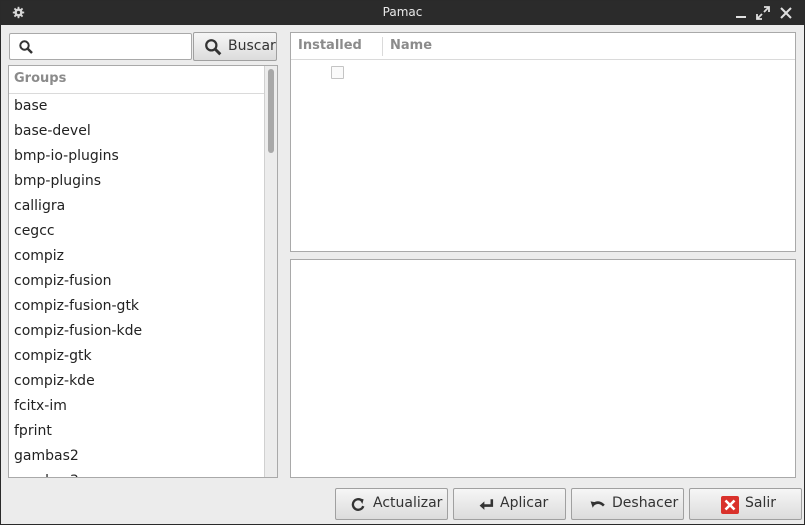 The image size is (805, 525). What do you see at coordinates (137, 456) in the screenshot?
I see `list-item: gambas2` at bounding box center [137, 456].